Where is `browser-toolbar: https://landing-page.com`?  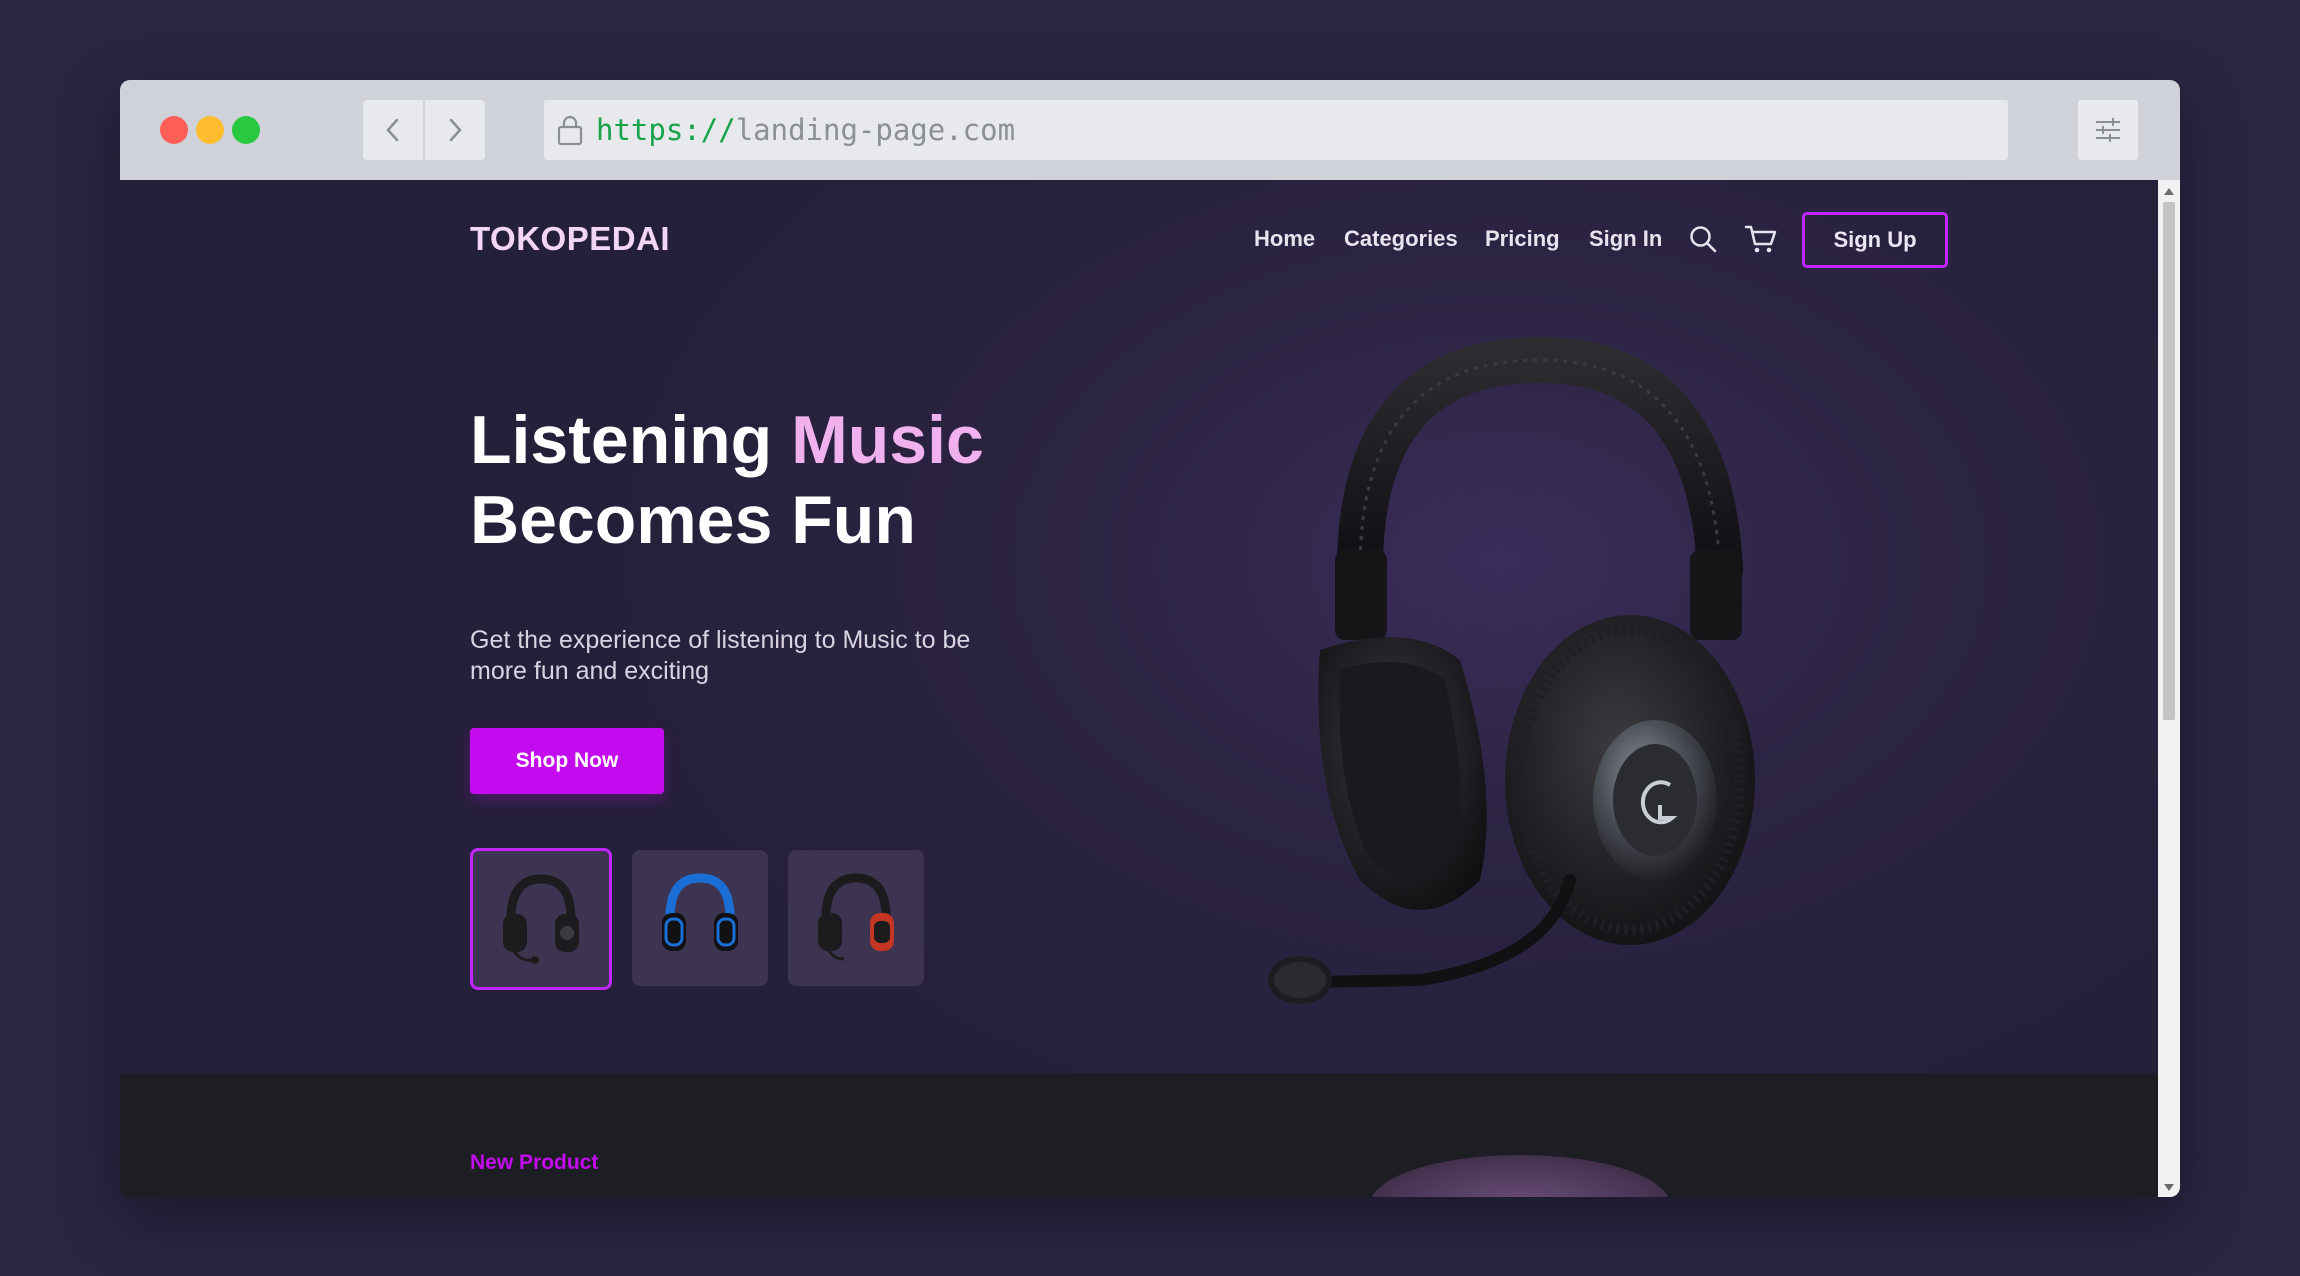
browser-toolbar: https://landing-page.com is located at coordinates (1150, 130).